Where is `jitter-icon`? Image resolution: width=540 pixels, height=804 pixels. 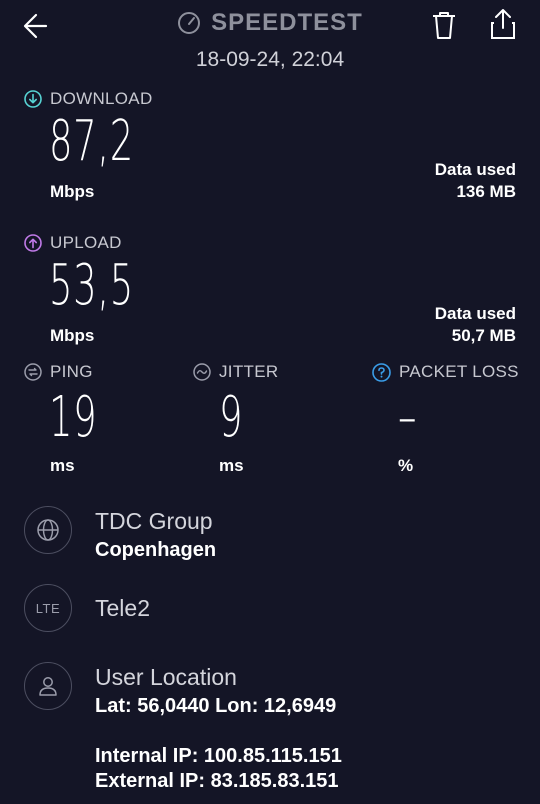 jitter-icon is located at coordinates (202, 372).